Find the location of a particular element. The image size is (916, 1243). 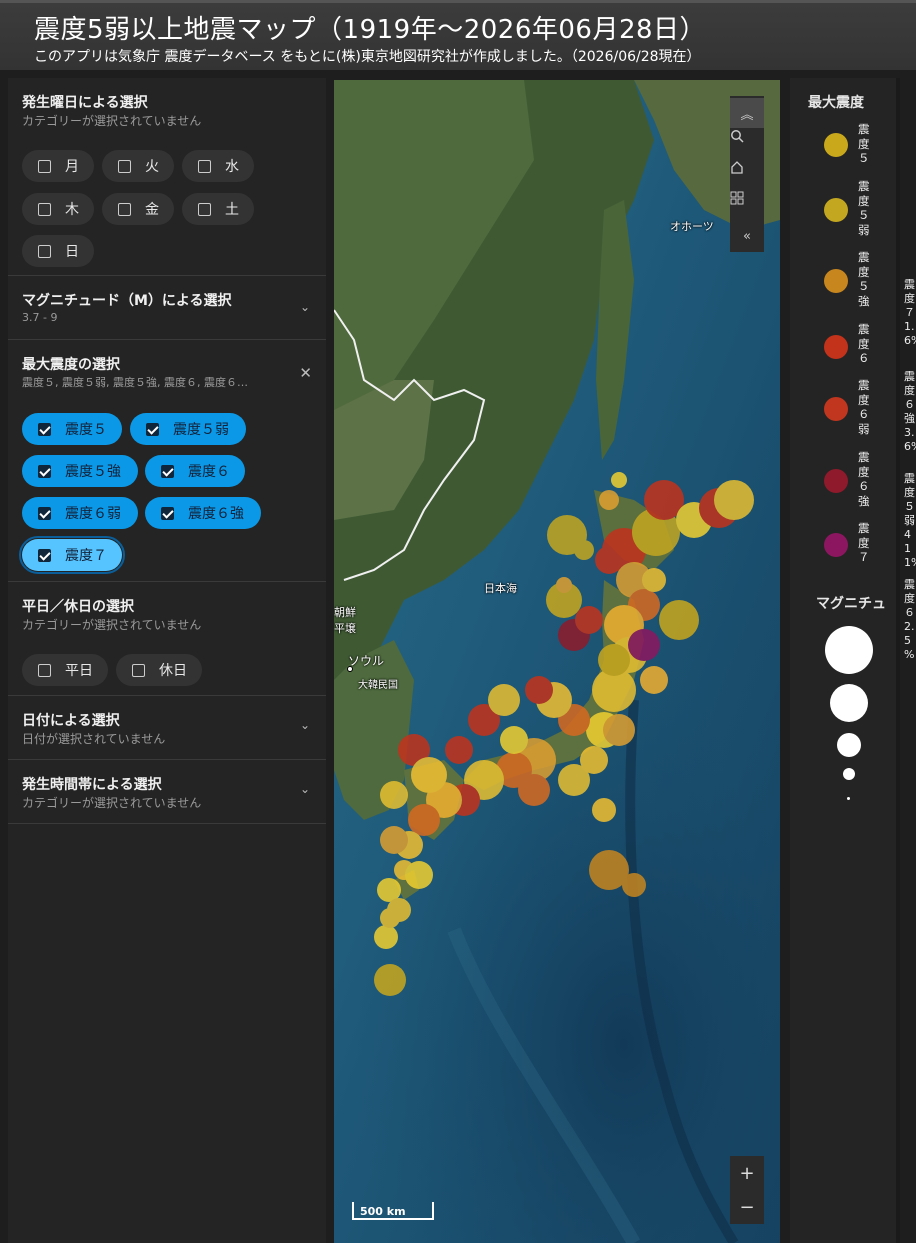

chip-intensity-5-lower: 震度５弱 is located at coordinates (188, 429).